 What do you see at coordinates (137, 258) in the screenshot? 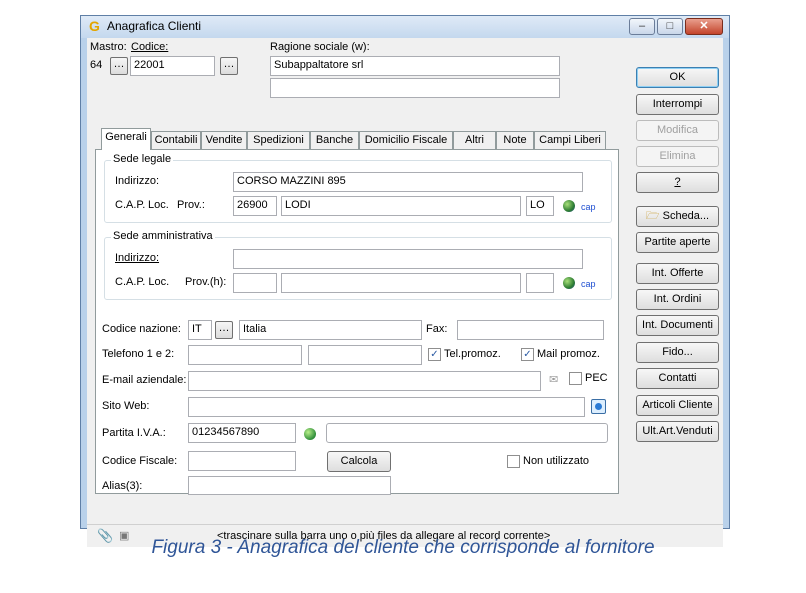
I see `indirizzo-amm-label: Indirizzo:` at bounding box center [137, 258].